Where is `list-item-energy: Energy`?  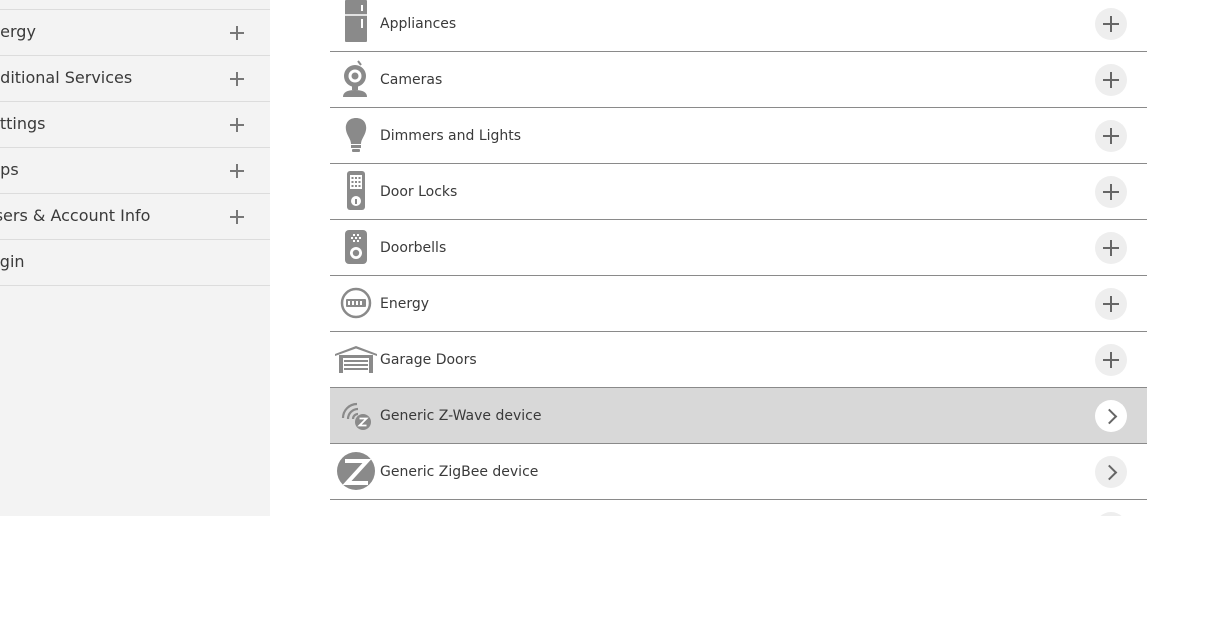
list-item-energy: Energy is located at coordinates (738, 304).